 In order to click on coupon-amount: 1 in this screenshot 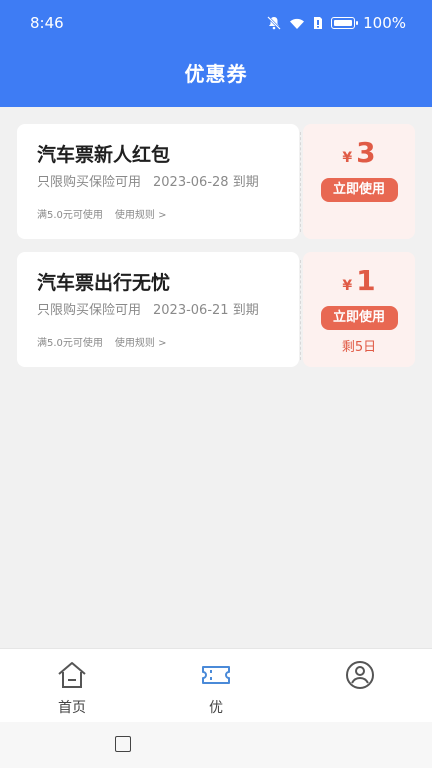, I will do `click(366, 280)`.